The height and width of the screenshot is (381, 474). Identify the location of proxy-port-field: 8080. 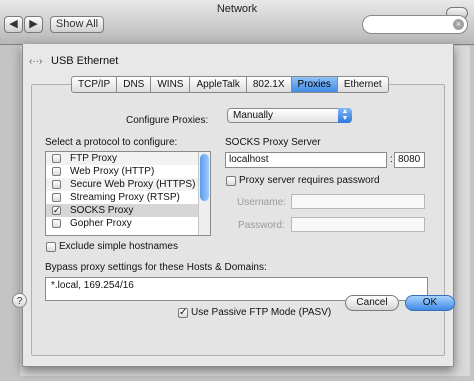
(409, 160).